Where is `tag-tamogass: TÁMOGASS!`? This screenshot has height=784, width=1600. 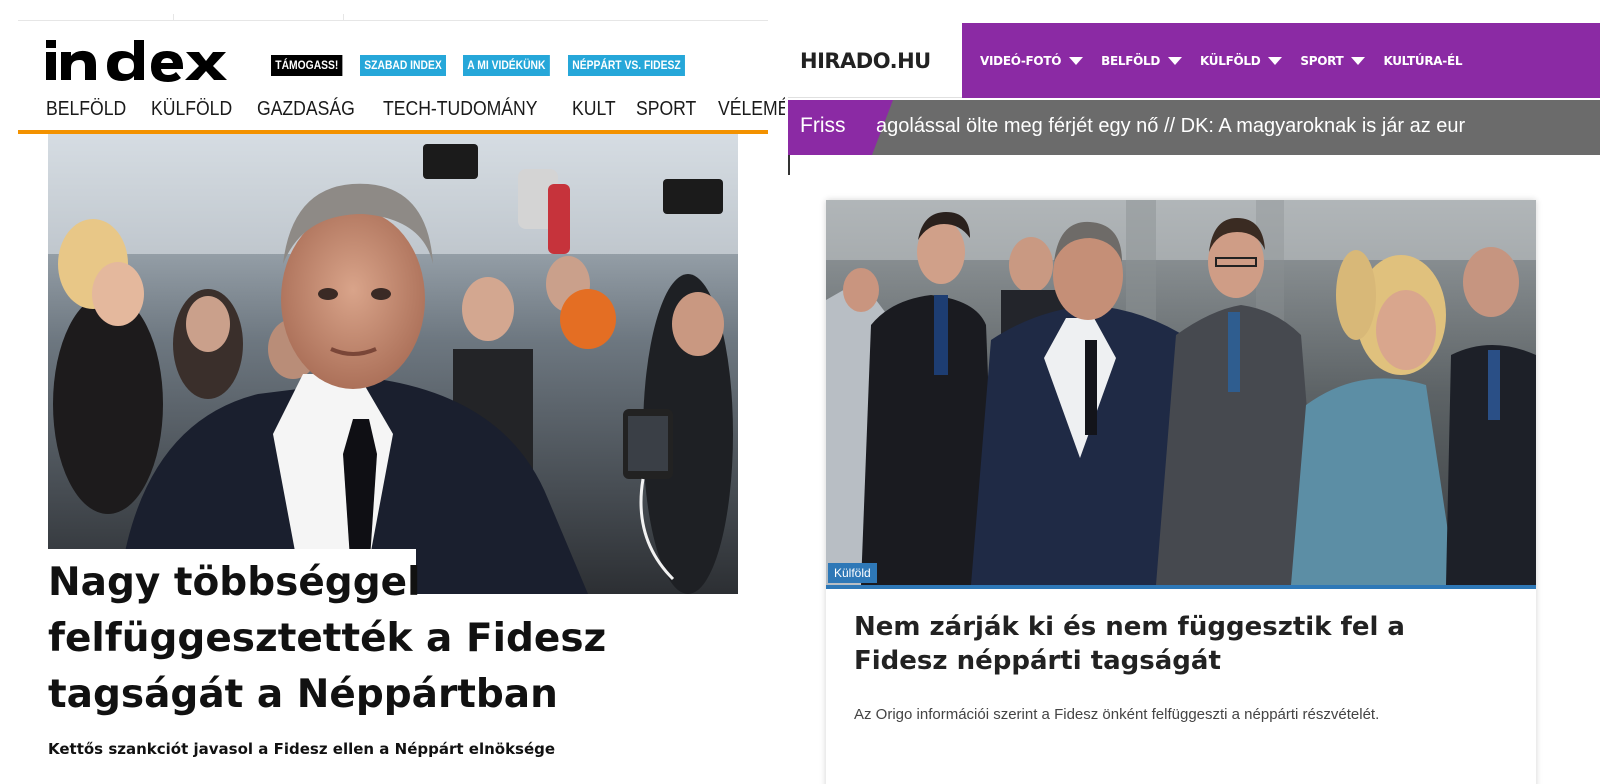 tag-tamogass: TÁMOGASS! is located at coordinates (307, 65).